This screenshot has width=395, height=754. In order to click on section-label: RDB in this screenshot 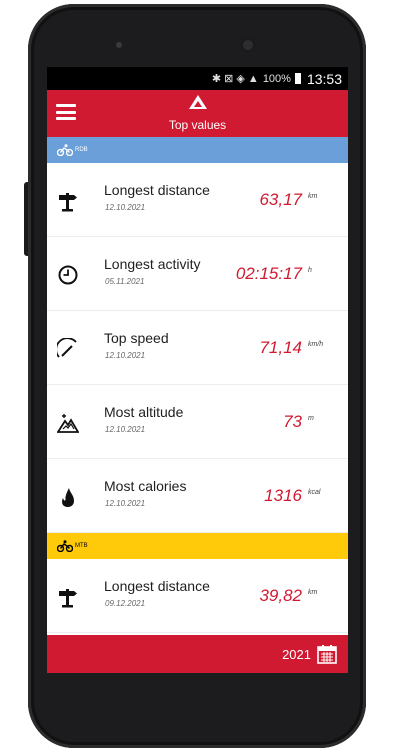, I will do `click(81, 150)`.